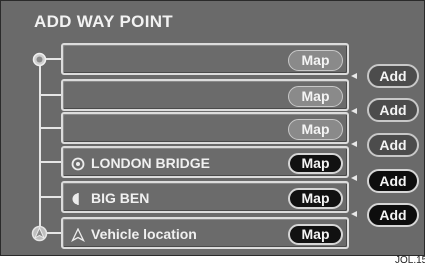 The width and height of the screenshot is (425, 266). I want to click on waypoint-label: BIG BEN, so click(120, 198).